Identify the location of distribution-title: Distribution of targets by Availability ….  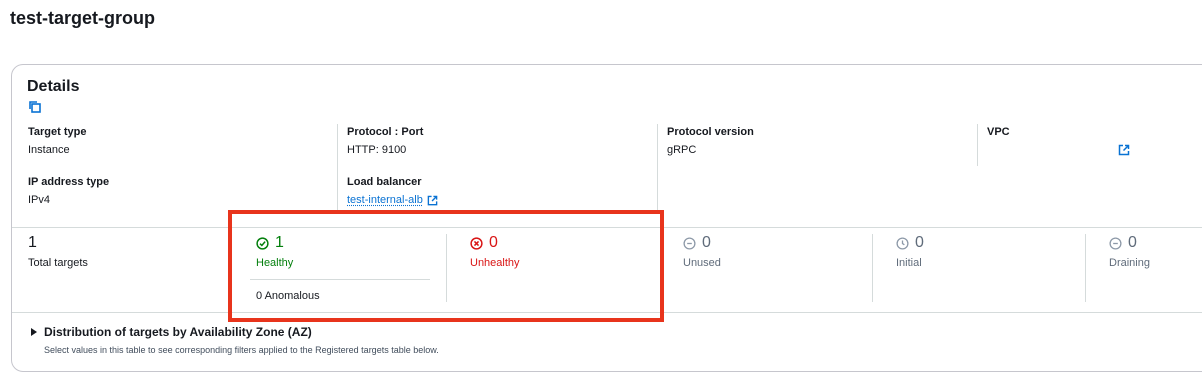
(178, 332).